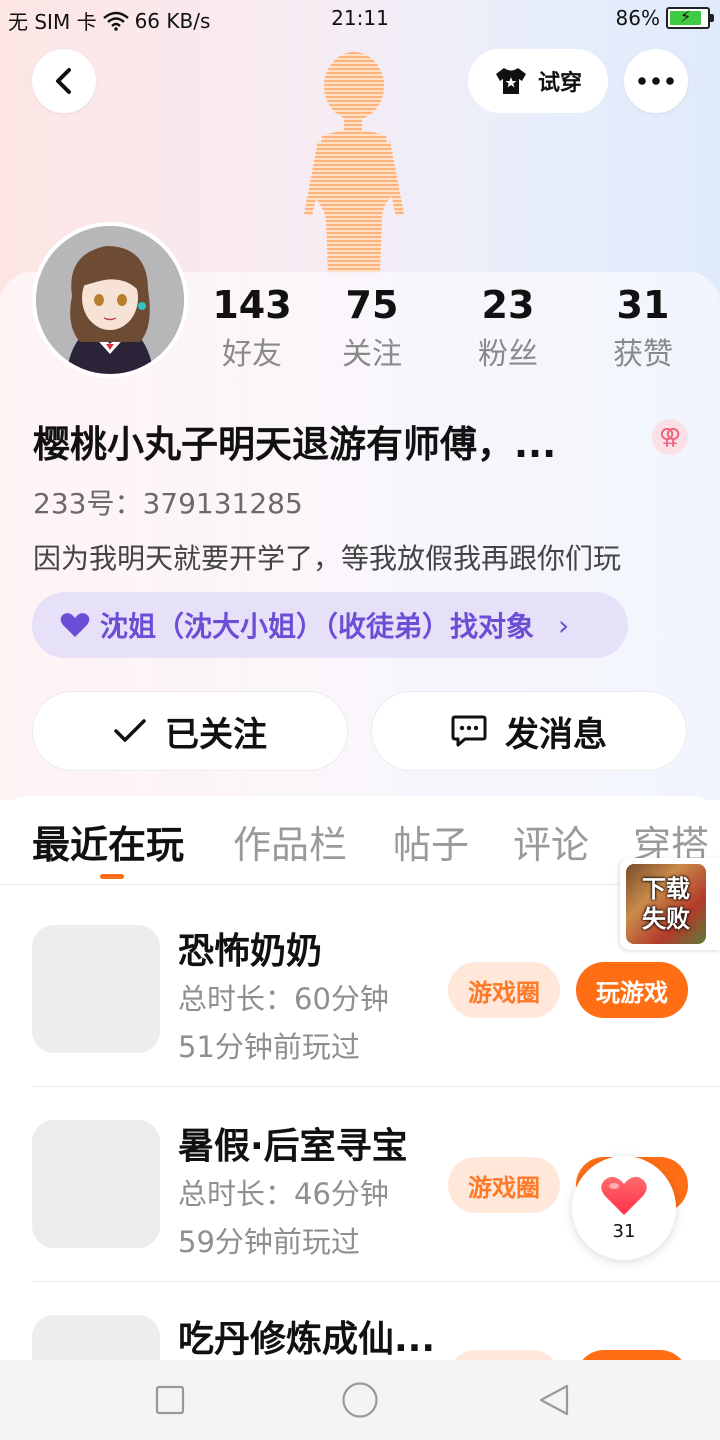 This screenshot has height=1440, width=720. I want to click on game-title: 暑假·后室寻宝, so click(293, 1146).